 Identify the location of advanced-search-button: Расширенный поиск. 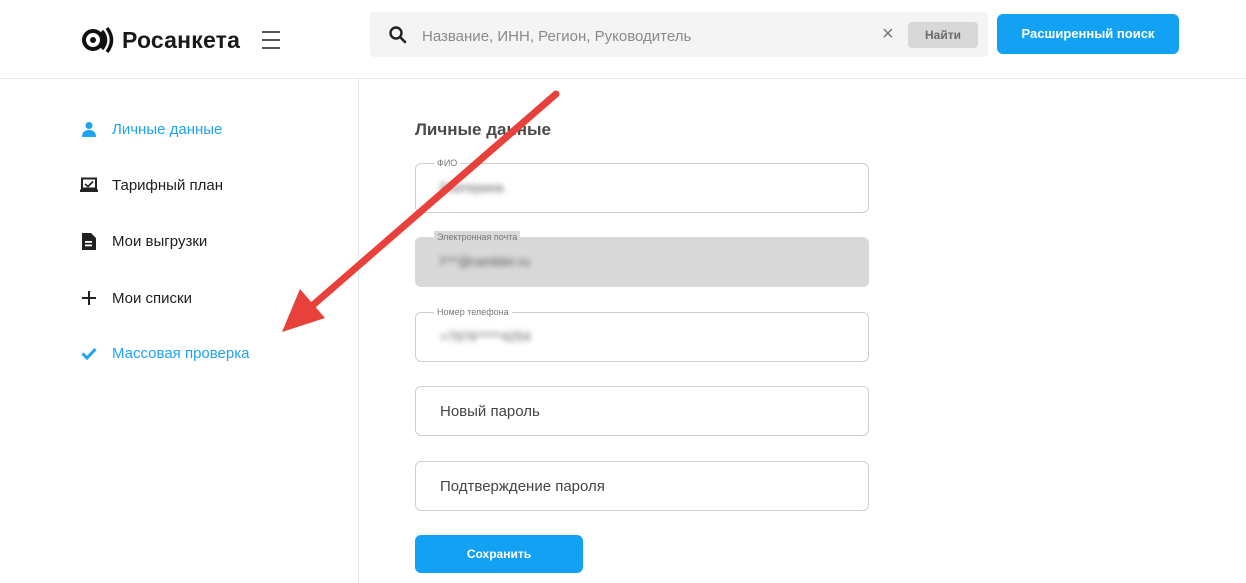
(1088, 34).